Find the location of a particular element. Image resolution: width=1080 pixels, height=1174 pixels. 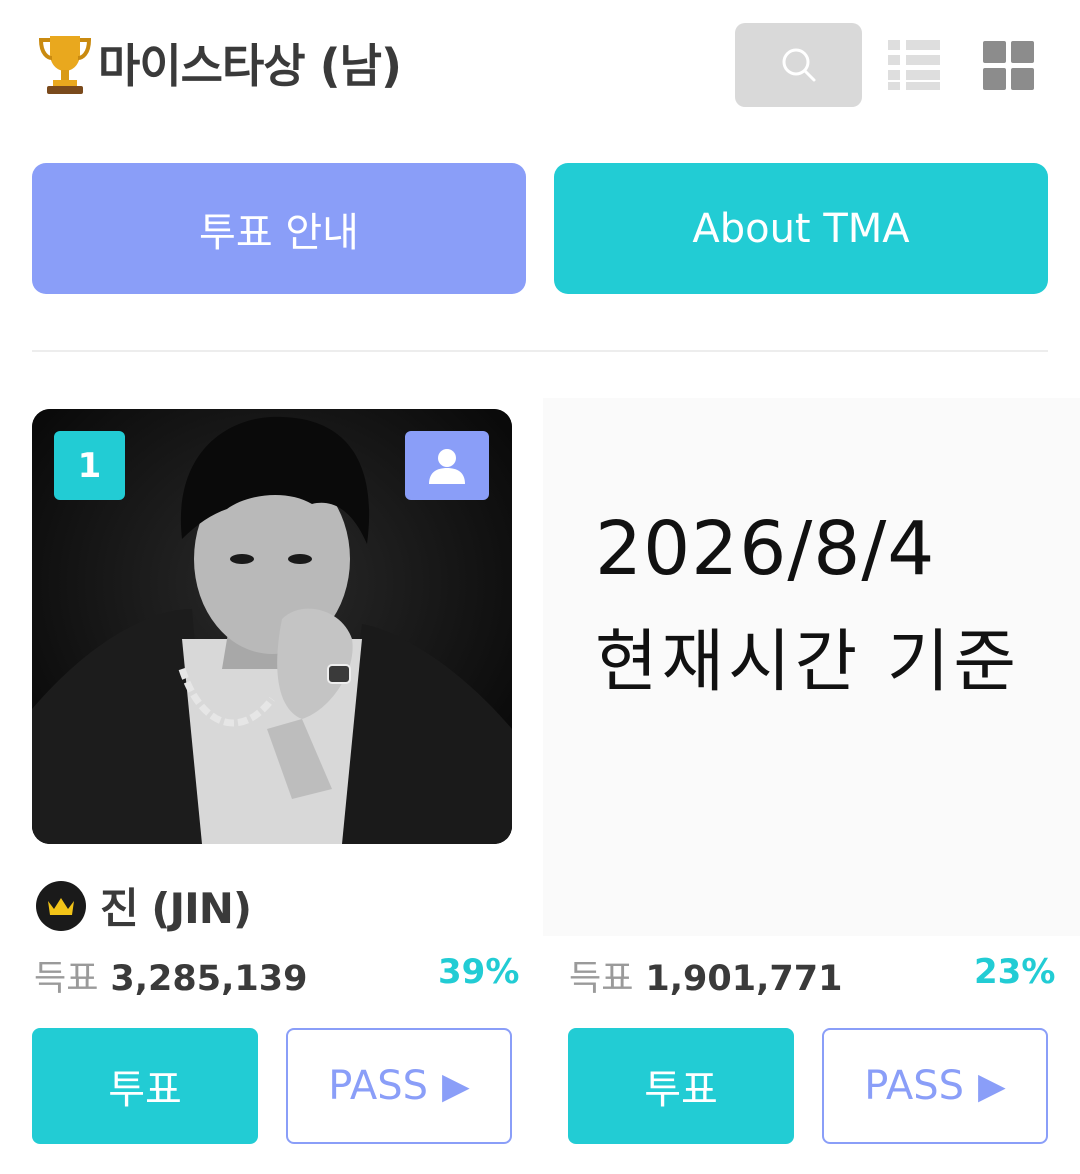

title-group: 마이스타상 (남) is located at coordinates (219, 63).